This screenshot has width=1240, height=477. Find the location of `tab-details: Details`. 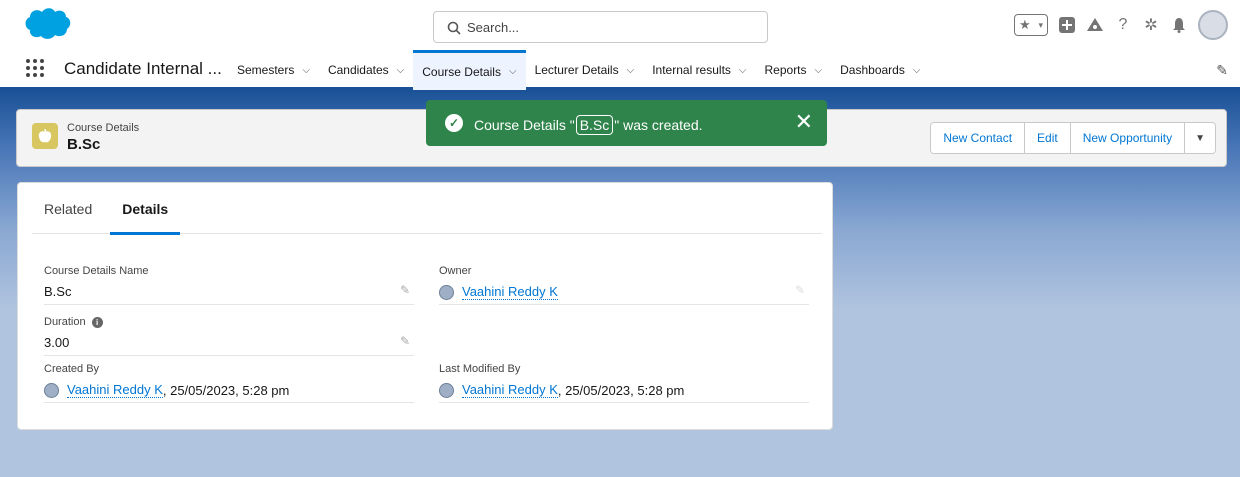

tab-details: Details is located at coordinates (145, 209).